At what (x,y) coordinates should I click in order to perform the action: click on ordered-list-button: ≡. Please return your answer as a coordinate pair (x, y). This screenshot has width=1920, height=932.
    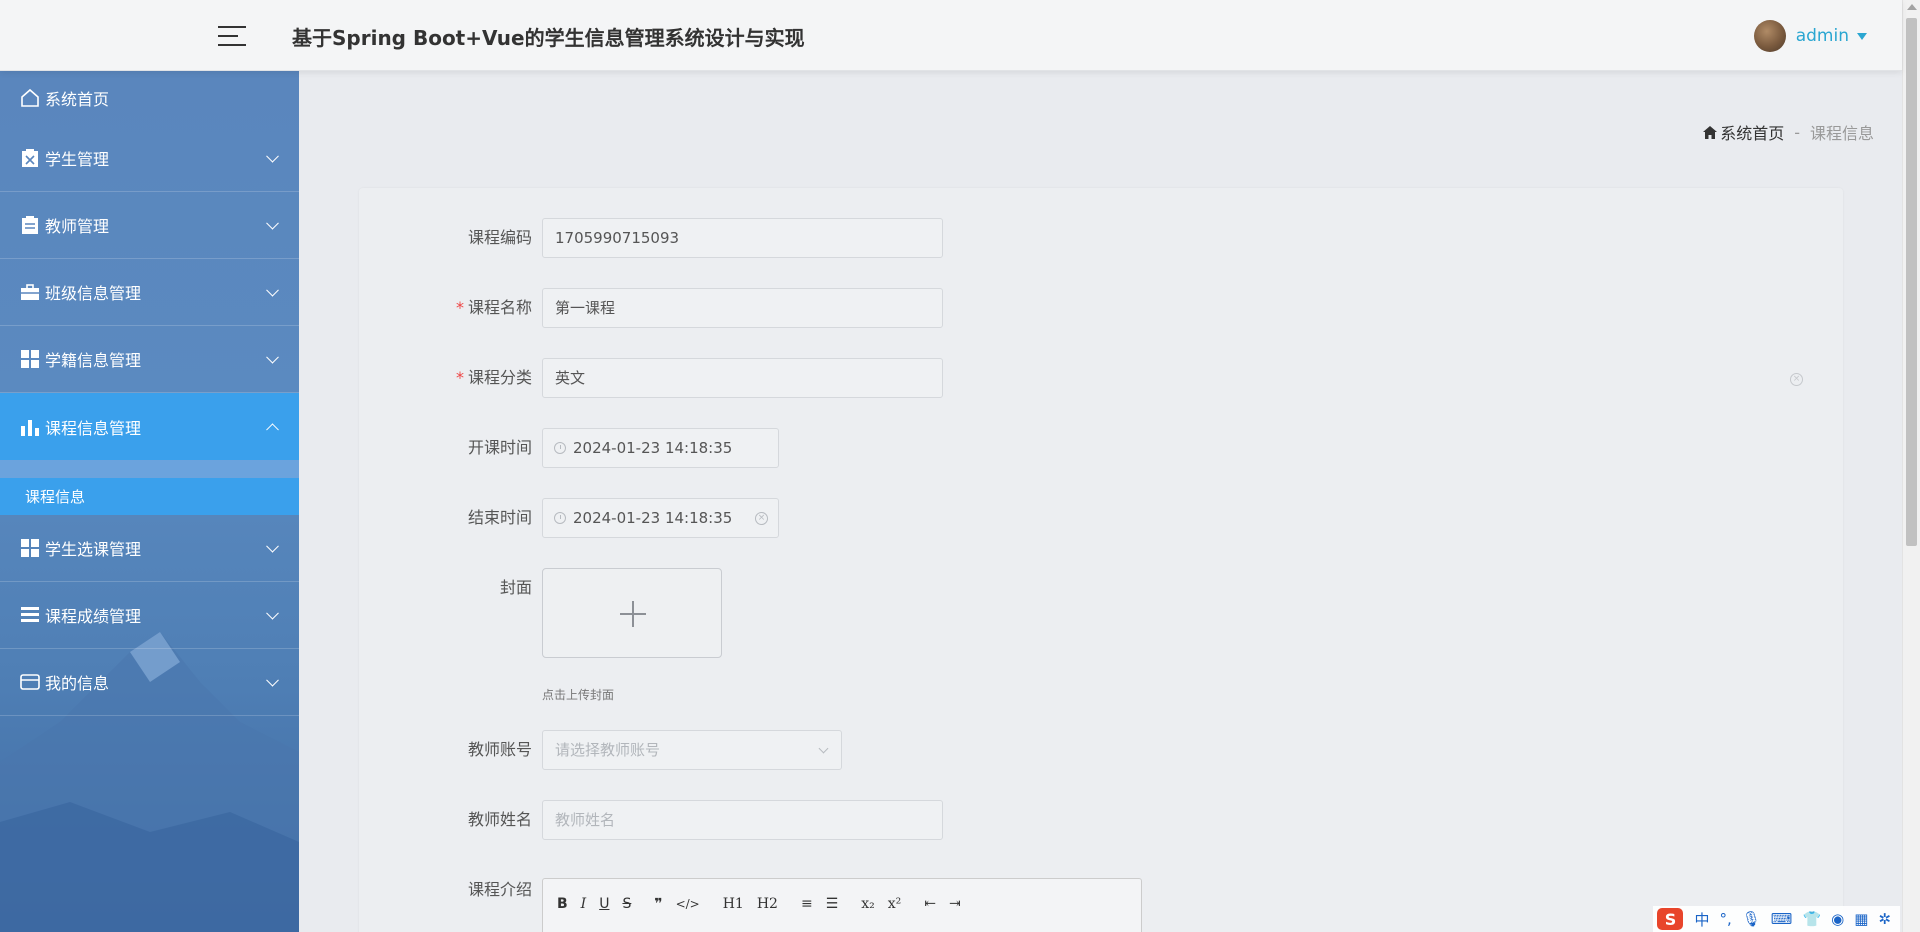
    Looking at the image, I should click on (807, 904).